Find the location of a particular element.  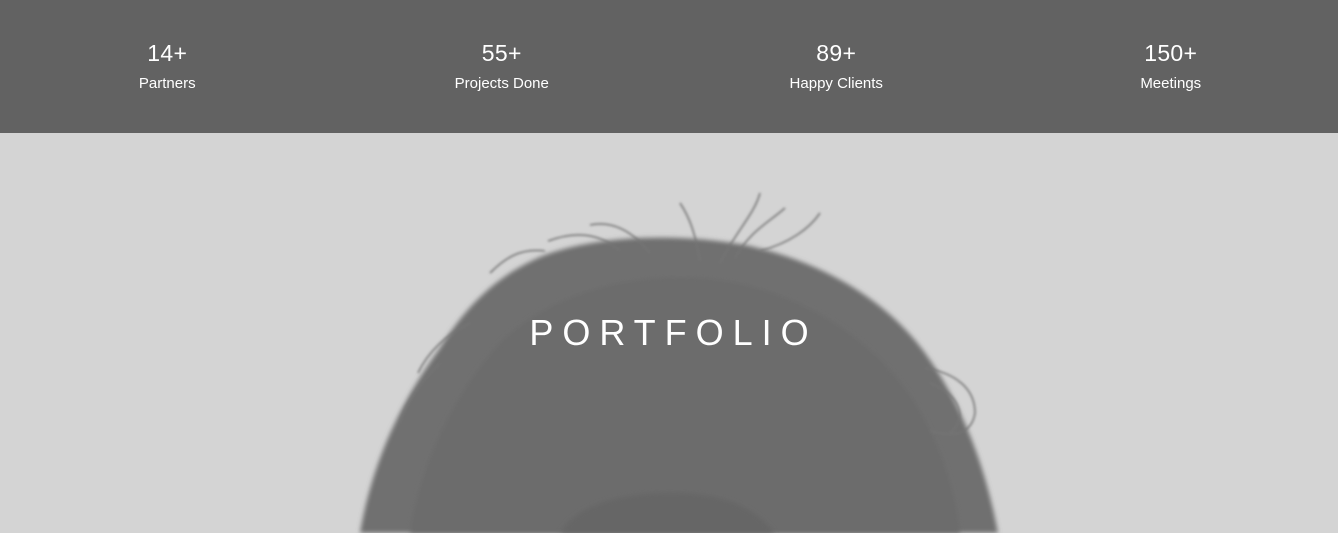

stat-label: Partners is located at coordinates (167, 83).